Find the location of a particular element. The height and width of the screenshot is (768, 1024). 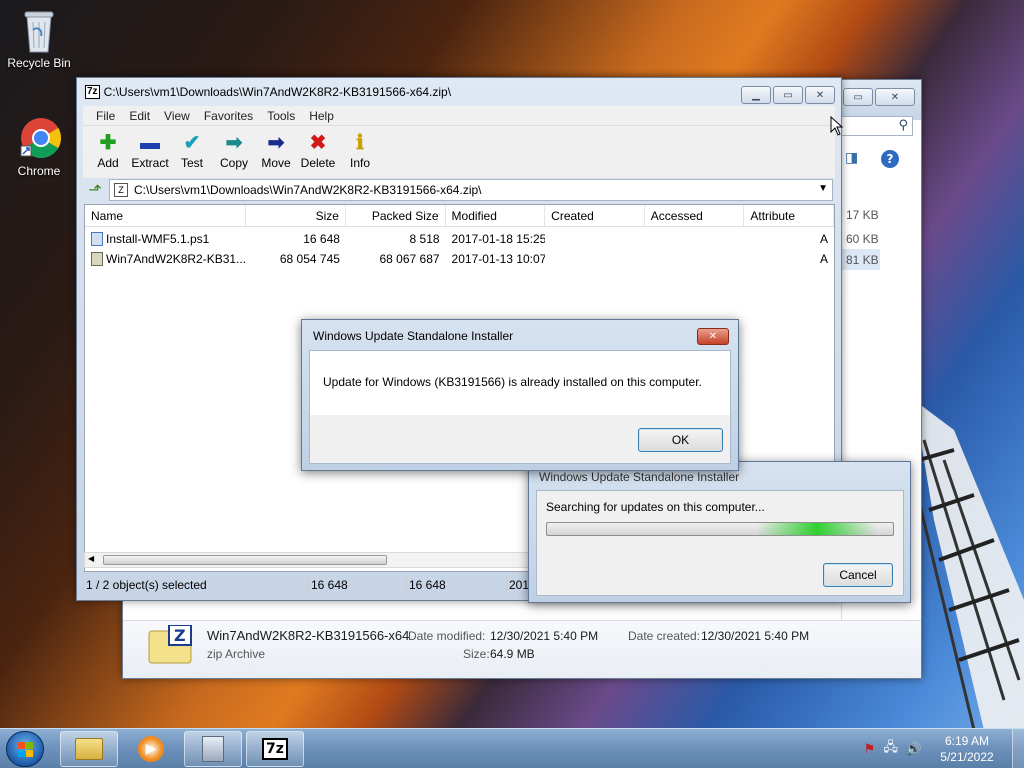

cancel-button: Cancel is located at coordinates (858, 575).